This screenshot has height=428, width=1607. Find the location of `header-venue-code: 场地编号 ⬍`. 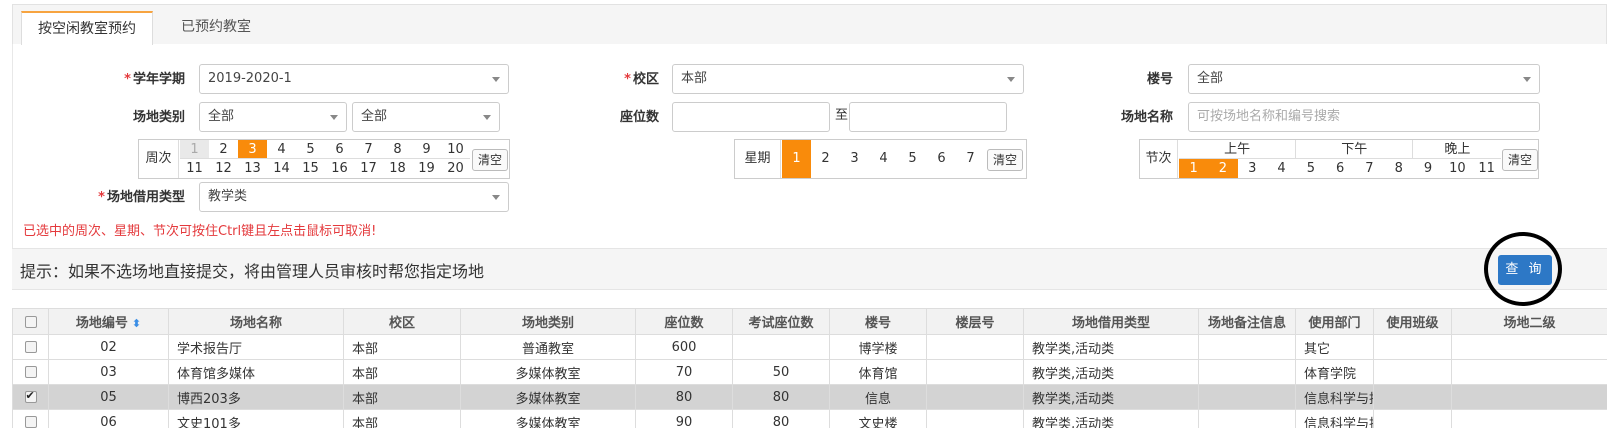

header-venue-code: 场地编号 ⬍ is located at coordinates (108, 321).